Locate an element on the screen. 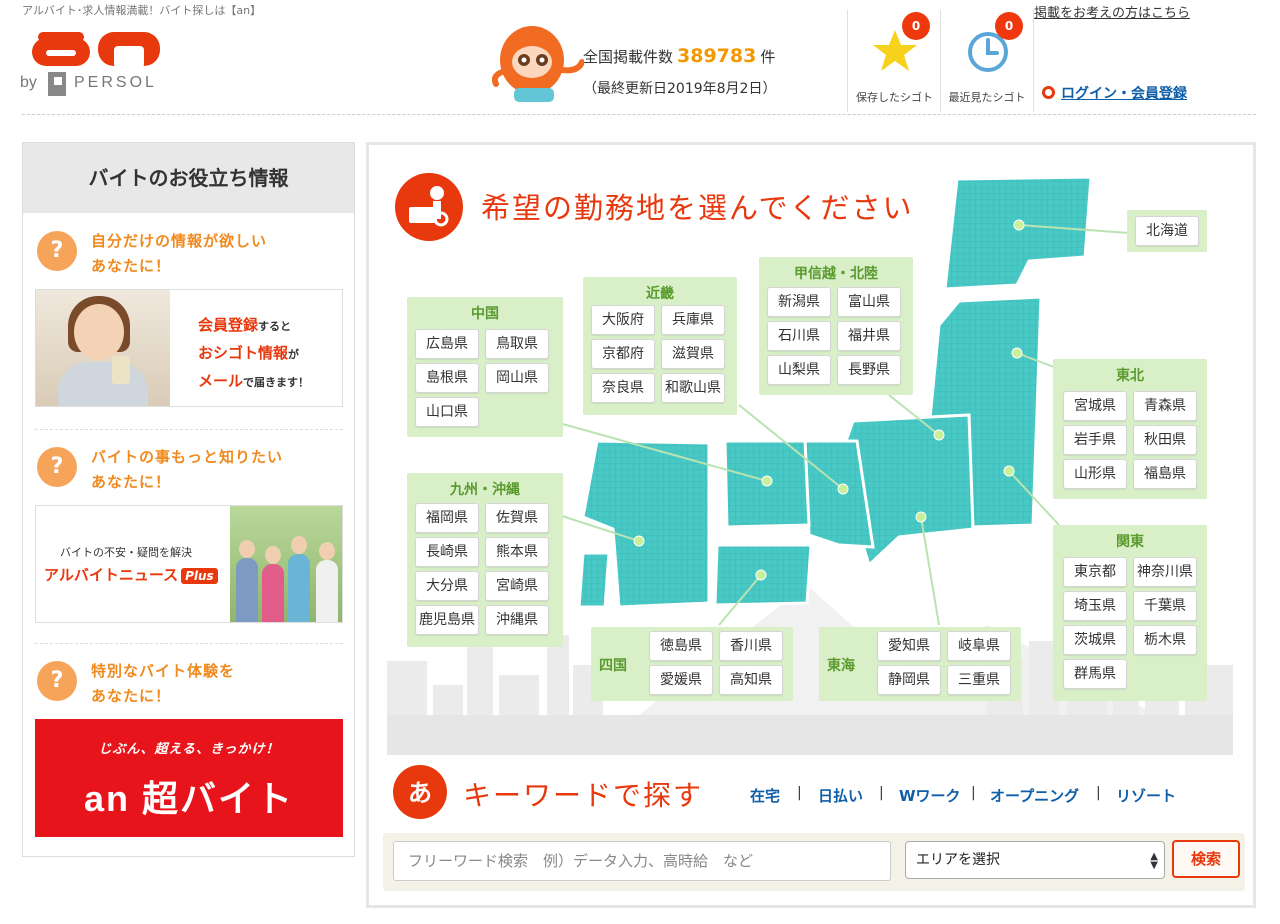 This screenshot has width=1280, height=924. region-chugoku: 中国 広島県 鳥取県 島根県 岡山県 山口県 is located at coordinates (485, 367).